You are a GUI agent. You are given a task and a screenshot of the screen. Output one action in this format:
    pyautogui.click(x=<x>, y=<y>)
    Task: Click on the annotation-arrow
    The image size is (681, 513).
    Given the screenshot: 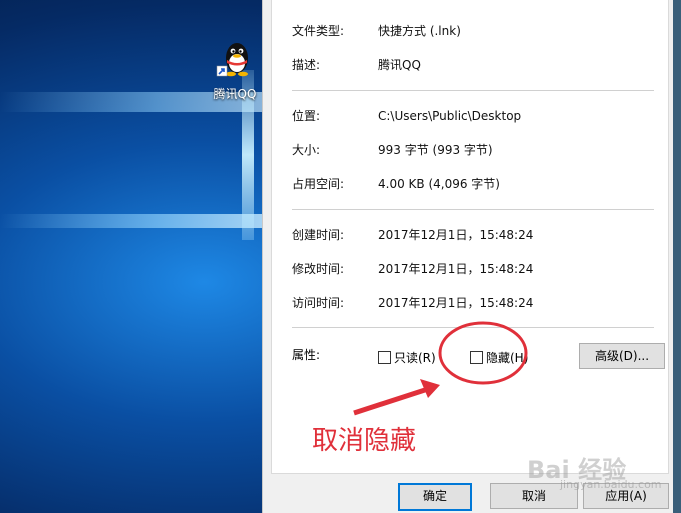 What is the action you would take?
    pyautogui.click(x=391, y=401)
    